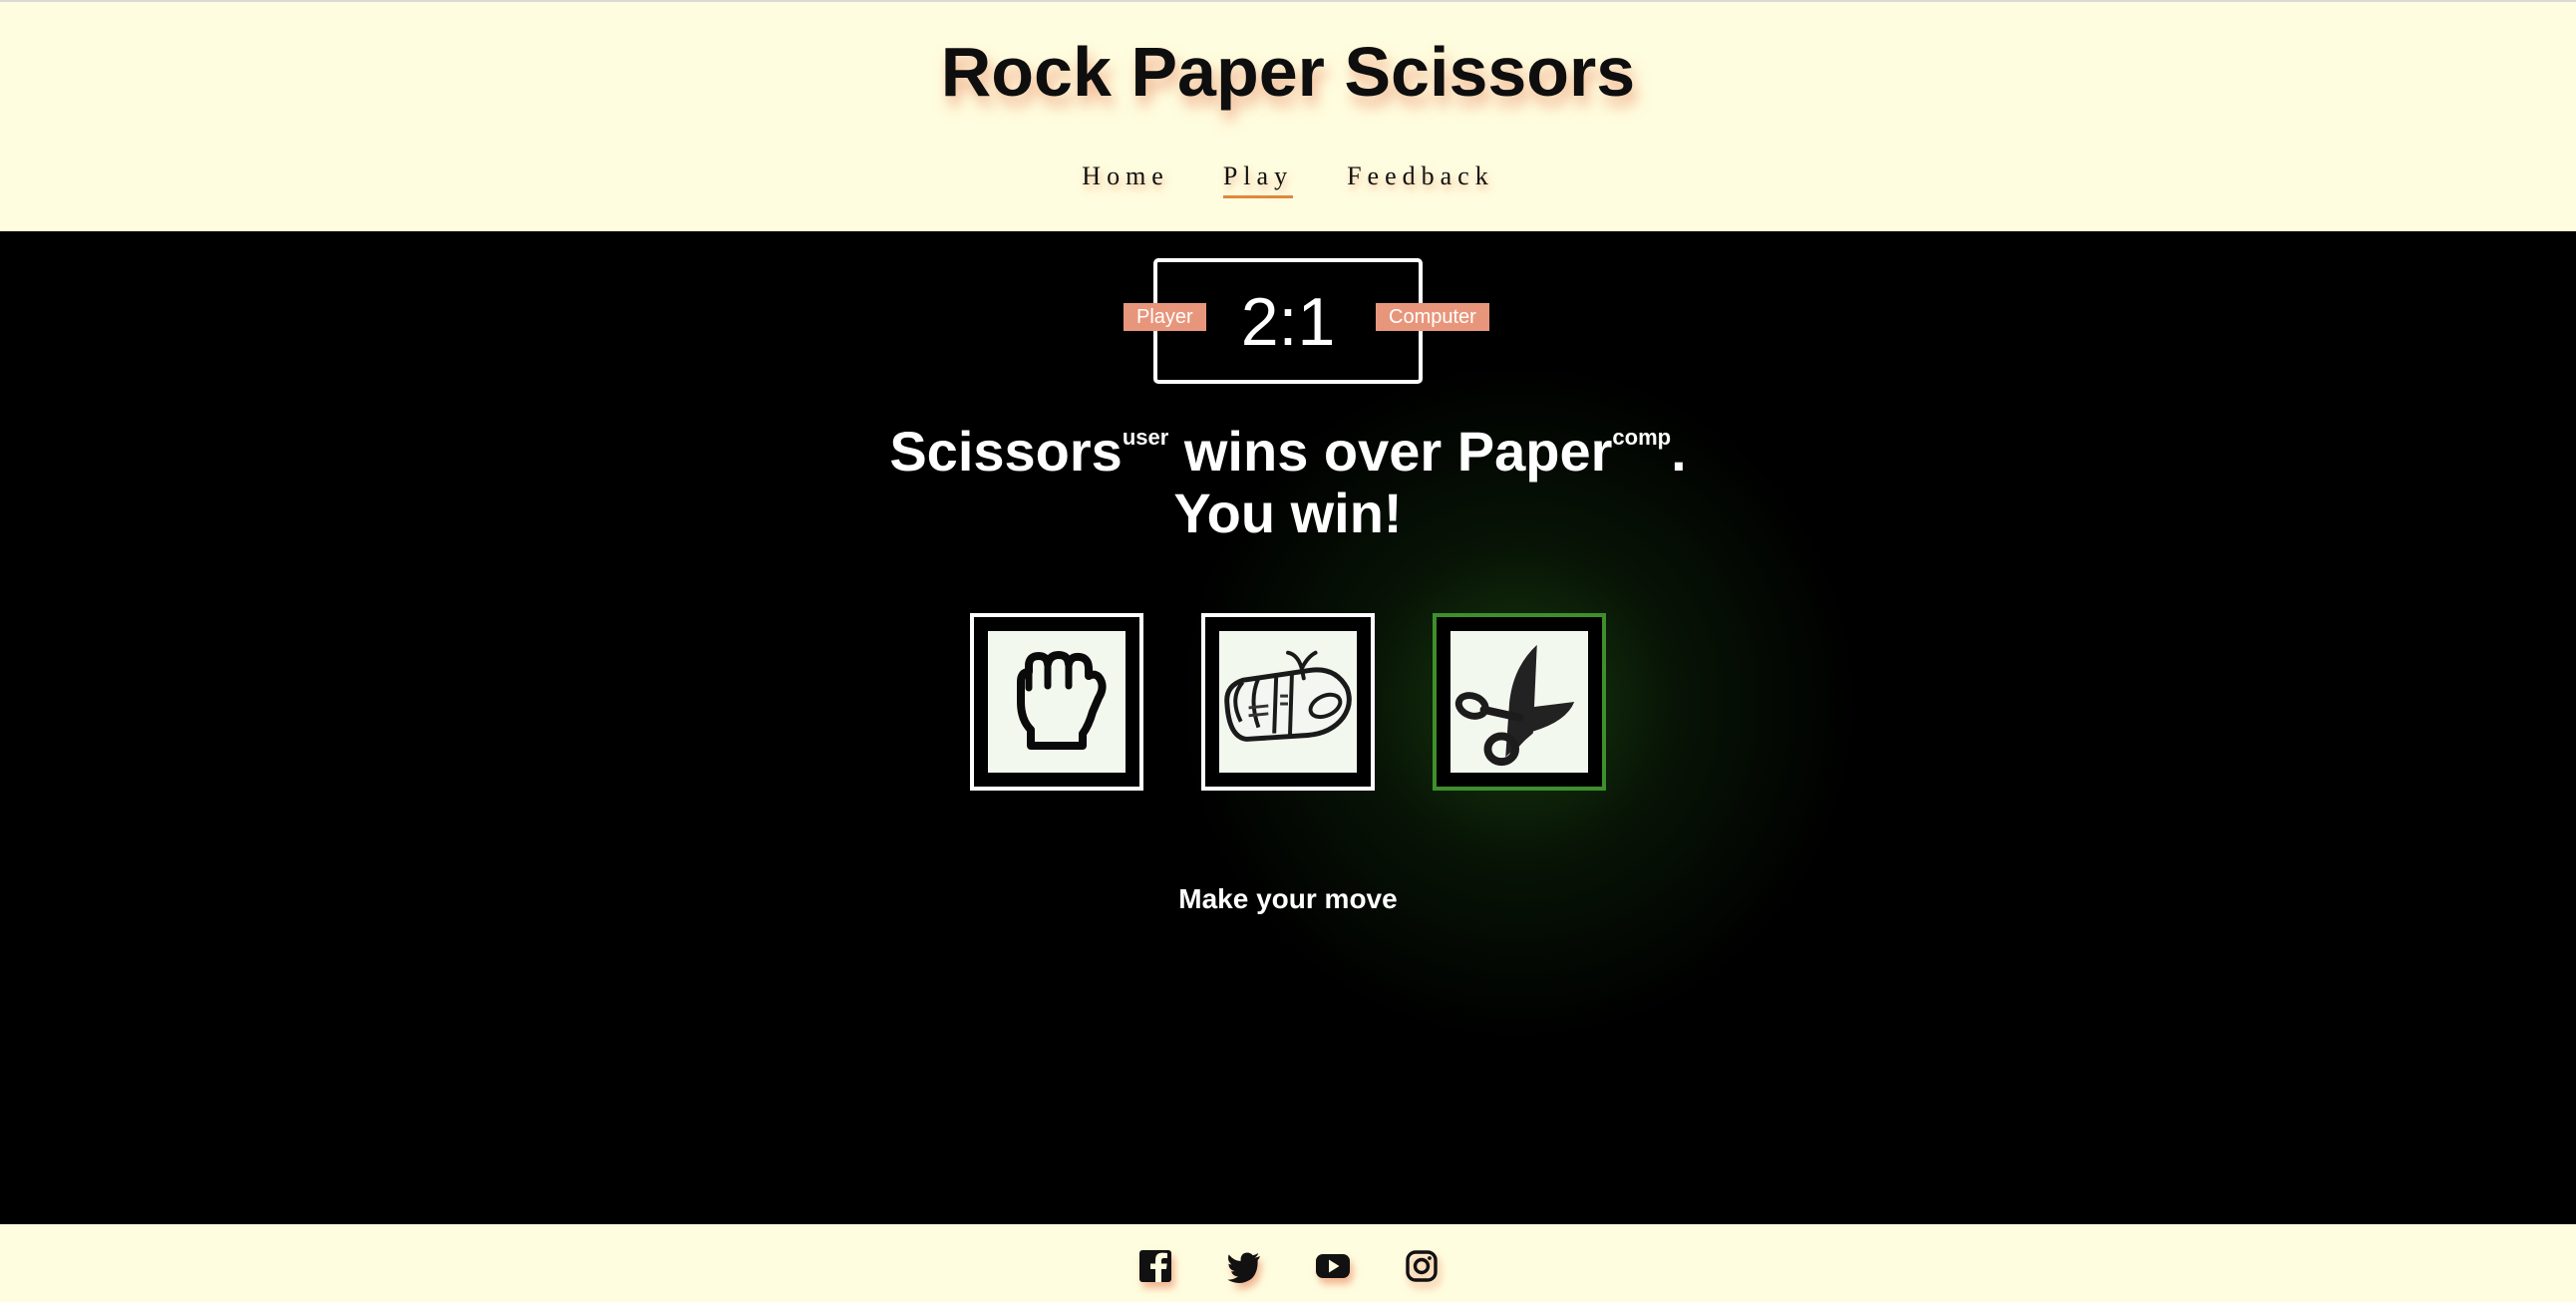  What do you see at coordinates (1006, 452) in the screenshot?
I see `user-choice: Scissors` at bounding box center [1006, 452].